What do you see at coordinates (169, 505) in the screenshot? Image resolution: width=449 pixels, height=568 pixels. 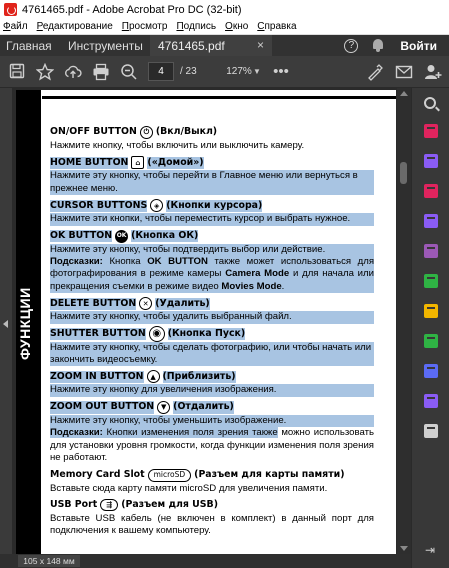 I see `heading-suffix: (Разъем для USB)` at bounding box center [169, 505].